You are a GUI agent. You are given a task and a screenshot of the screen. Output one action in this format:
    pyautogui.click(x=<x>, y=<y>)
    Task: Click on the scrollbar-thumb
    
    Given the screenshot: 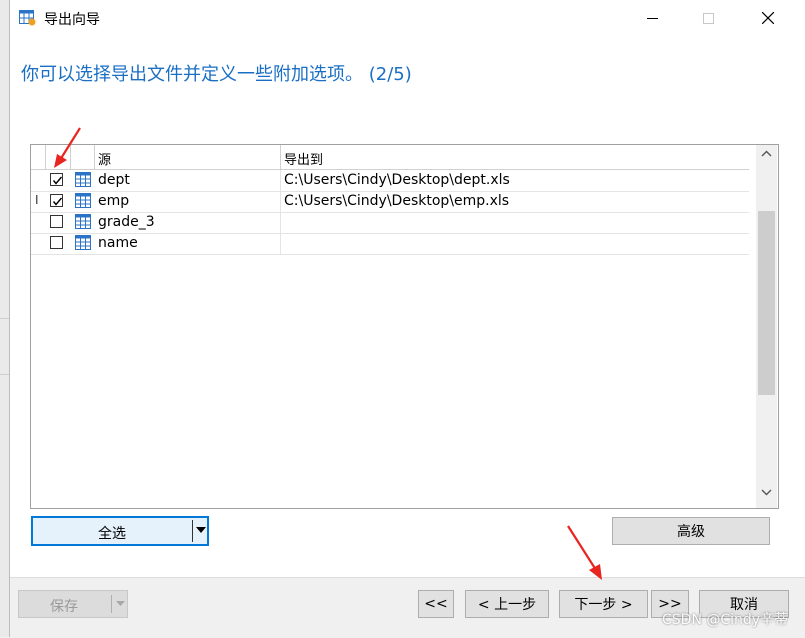 What is the action you would take?
    pyautogui.click(x=766, y=303)
    